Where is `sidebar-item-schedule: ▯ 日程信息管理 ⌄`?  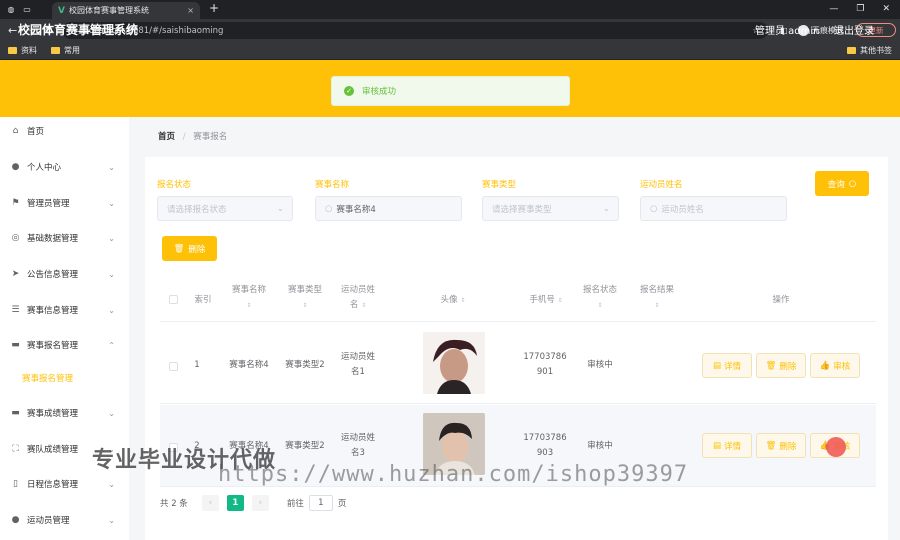 sidebar-item-schedule: ▯ 日程信息管理 ⌄ is located at coordinates (64, 484).